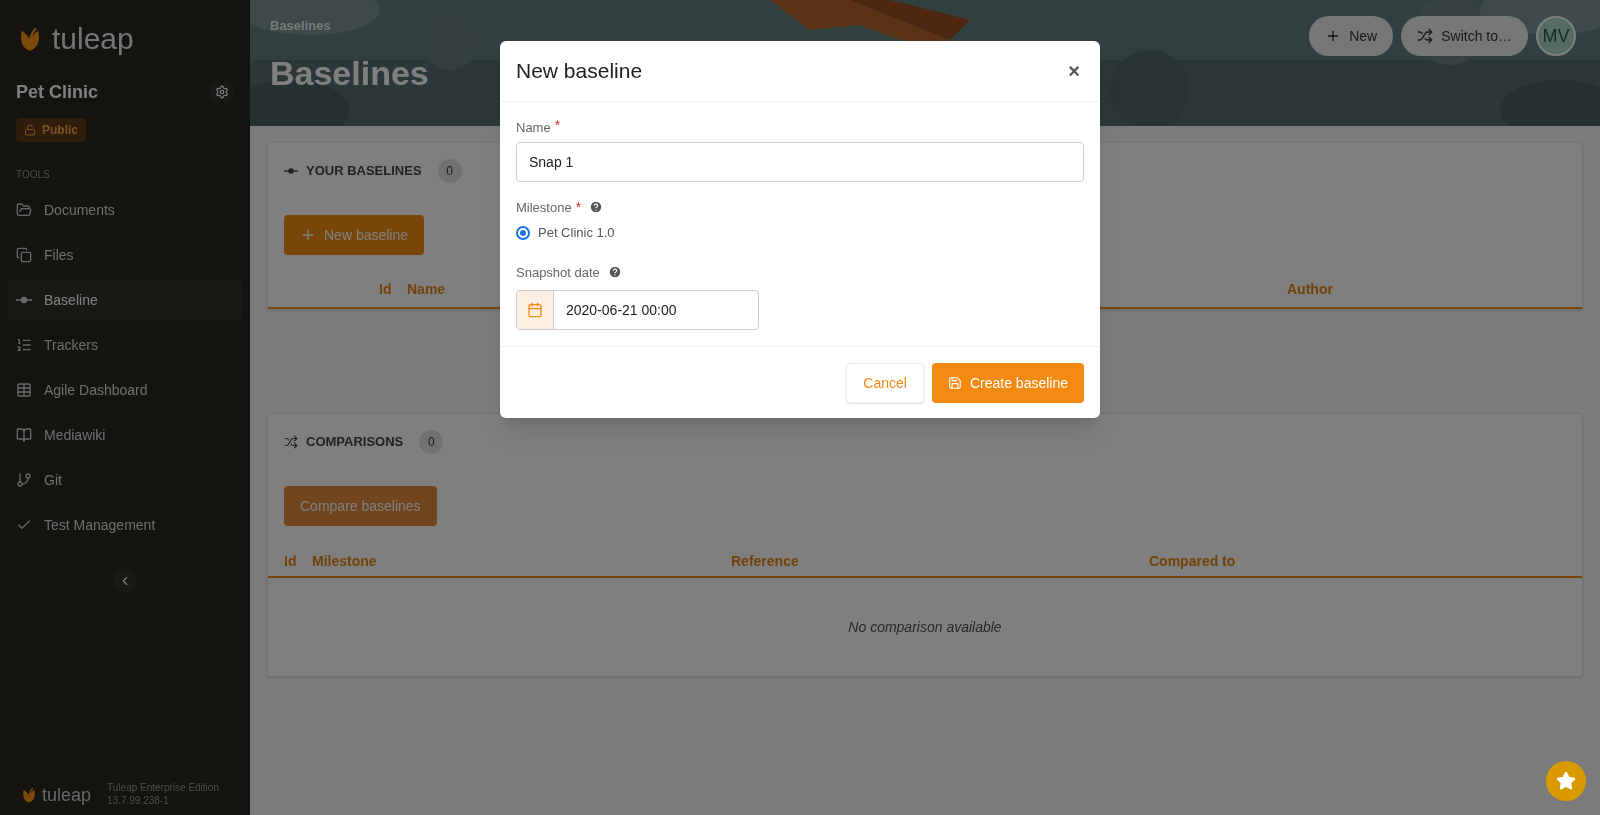 Image resolution: width=1600 pixels, height=815 pixels. Describe the element at coordinates (354, 235) in the screenshot. I see `action-button: New baseline` at that location.